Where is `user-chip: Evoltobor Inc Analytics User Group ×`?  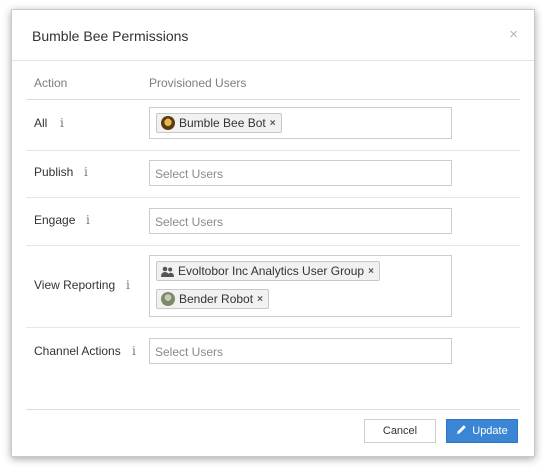
user-chip: Evoltobor Inc Analytics User Group × is located at coordinates (268, 271).